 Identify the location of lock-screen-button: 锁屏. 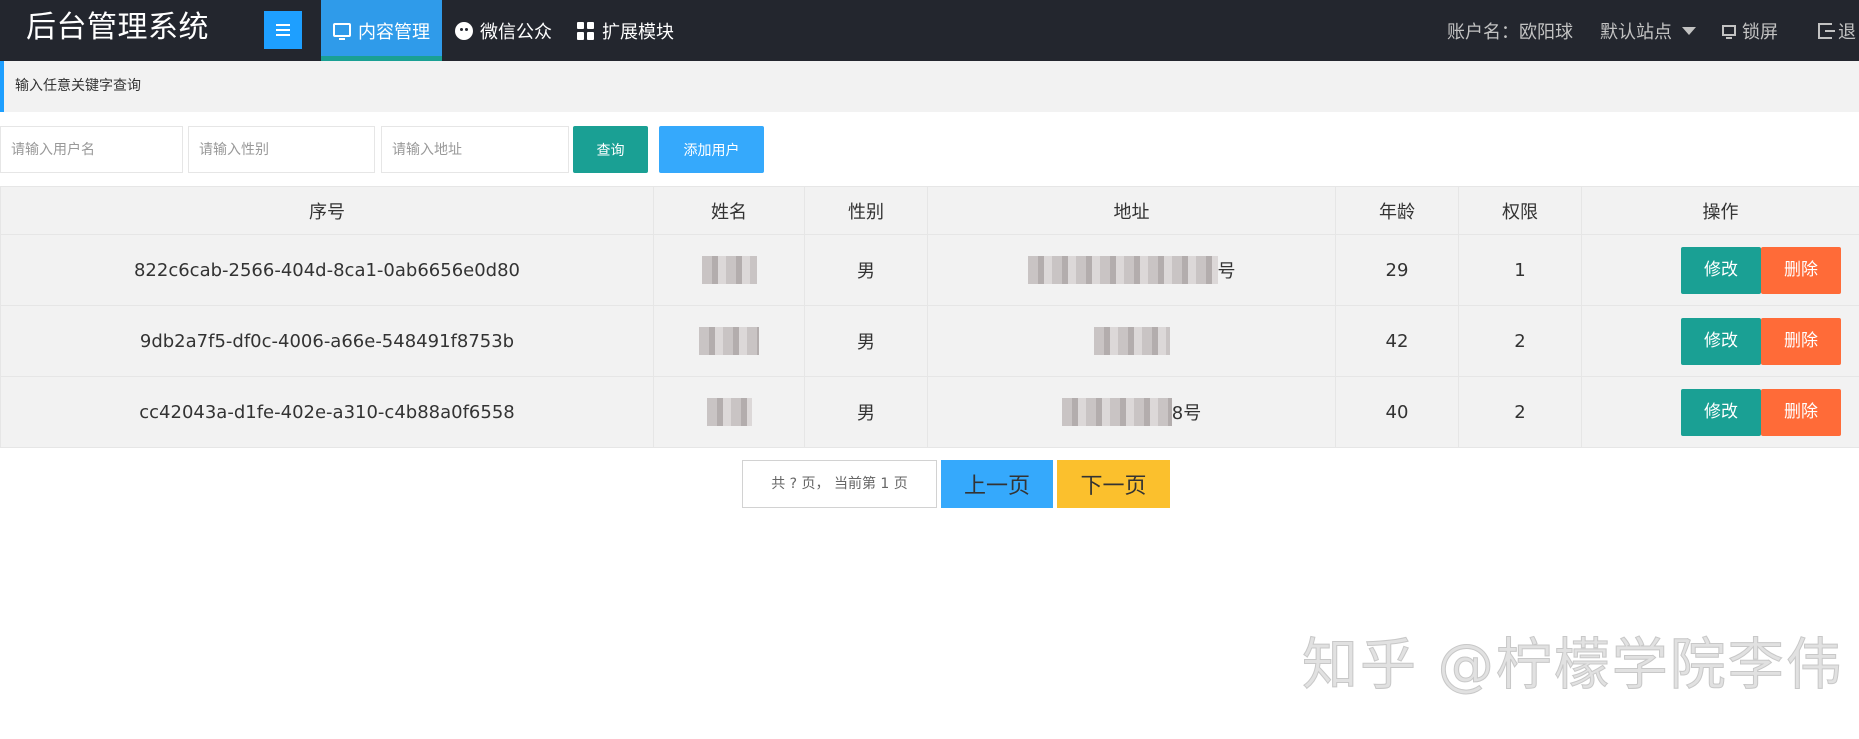
(1750, 30).